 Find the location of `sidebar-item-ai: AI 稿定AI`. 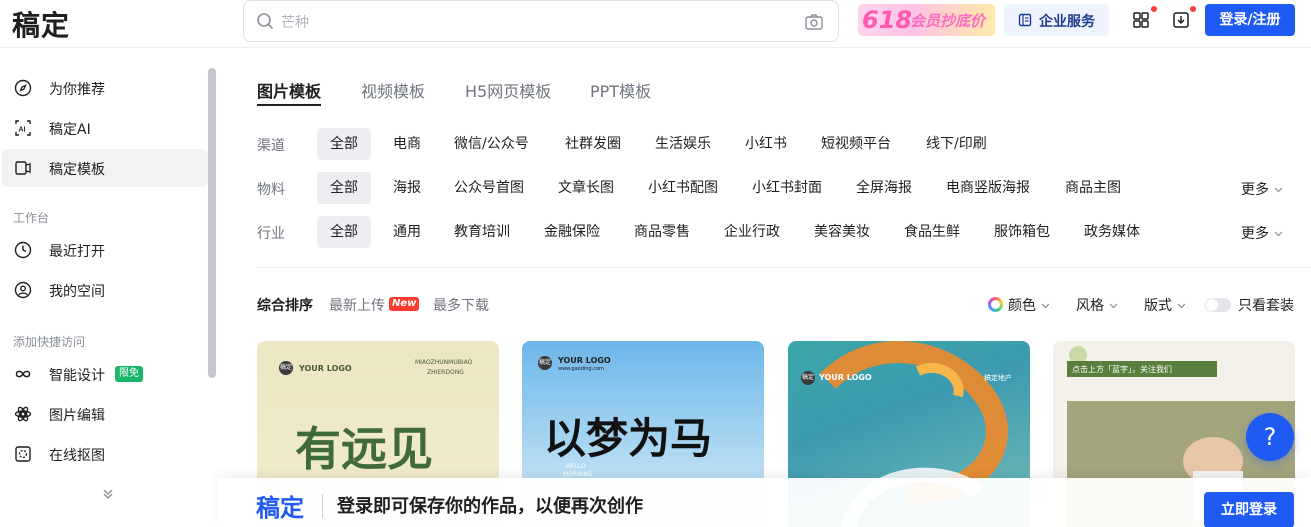

sidebar-item-ai: AI 稿定AI is located at coordinates (105, 128).